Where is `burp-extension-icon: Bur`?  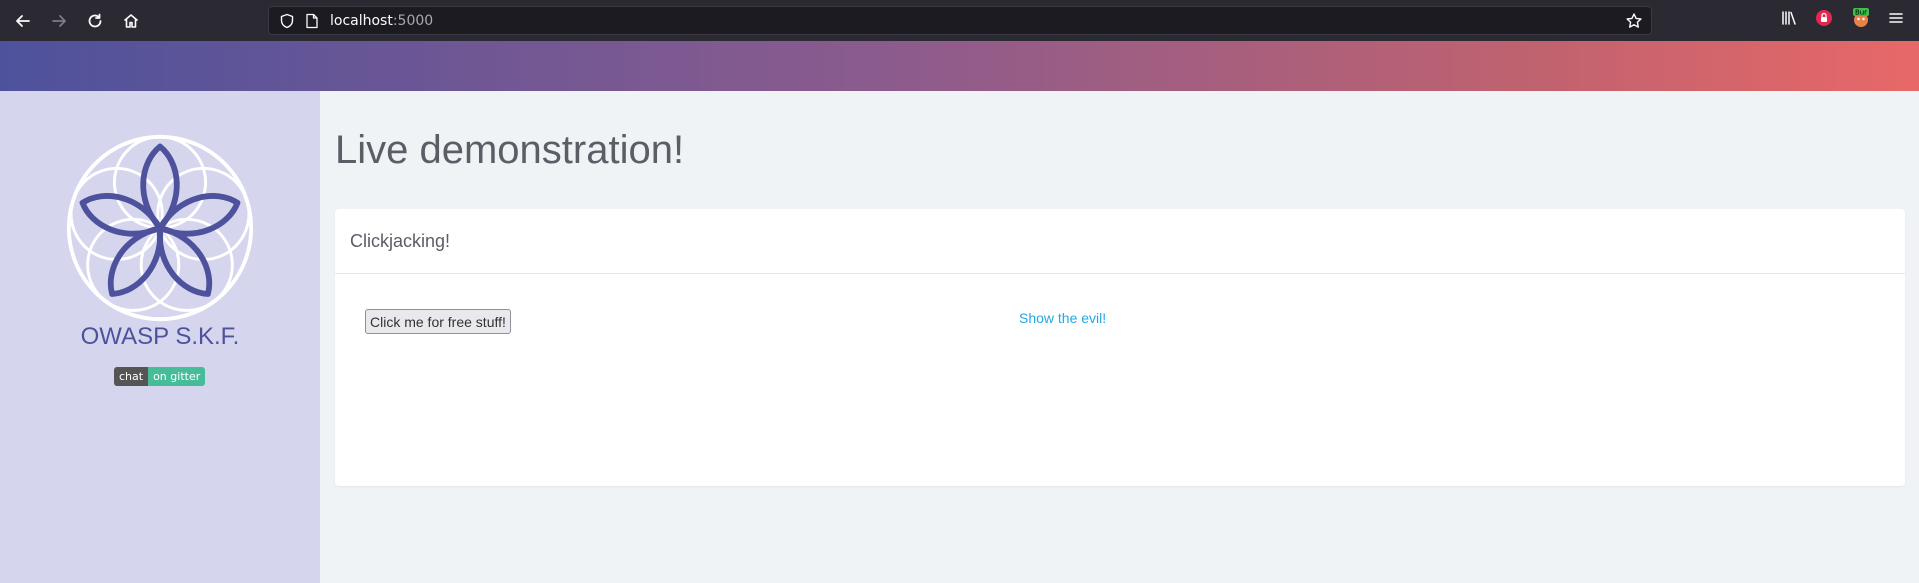
burp-extension-icon: Bur is located at coordinates (1861, 17).